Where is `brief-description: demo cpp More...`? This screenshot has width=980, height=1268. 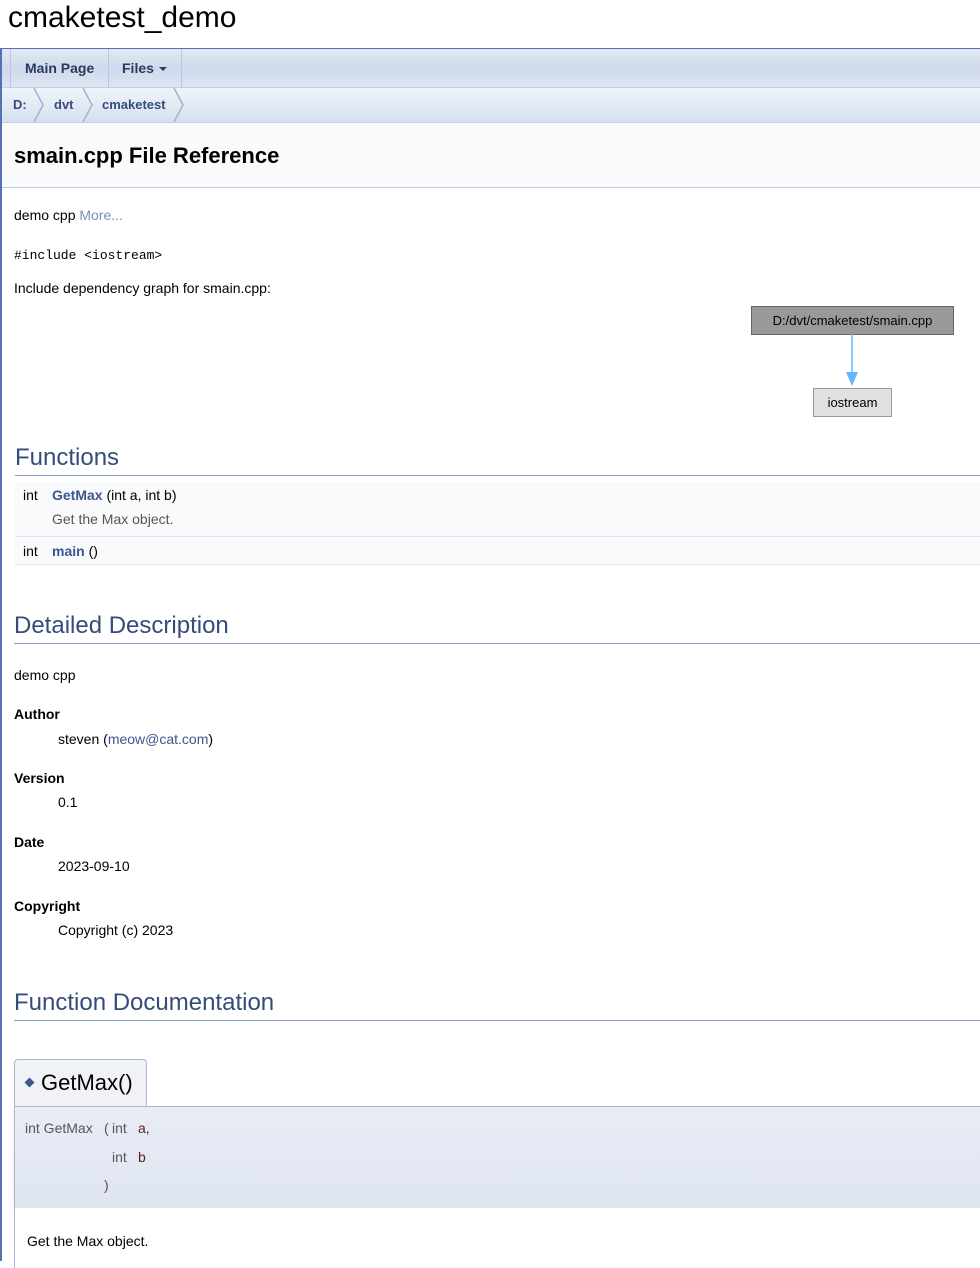
brief-description: demo cpp More... is located at coordinates (68, 215).